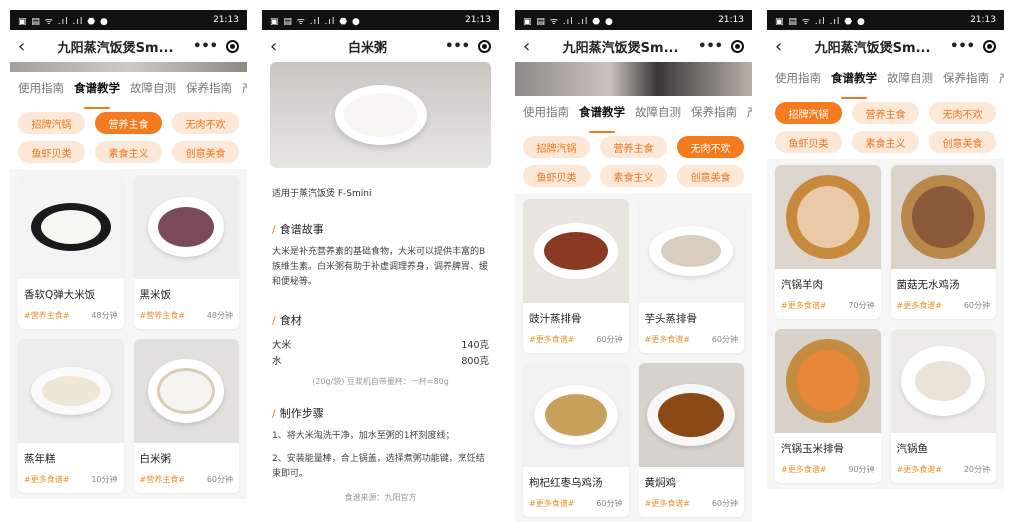  I want to click on recipe-name: 黑米饭, so click(155, 295).